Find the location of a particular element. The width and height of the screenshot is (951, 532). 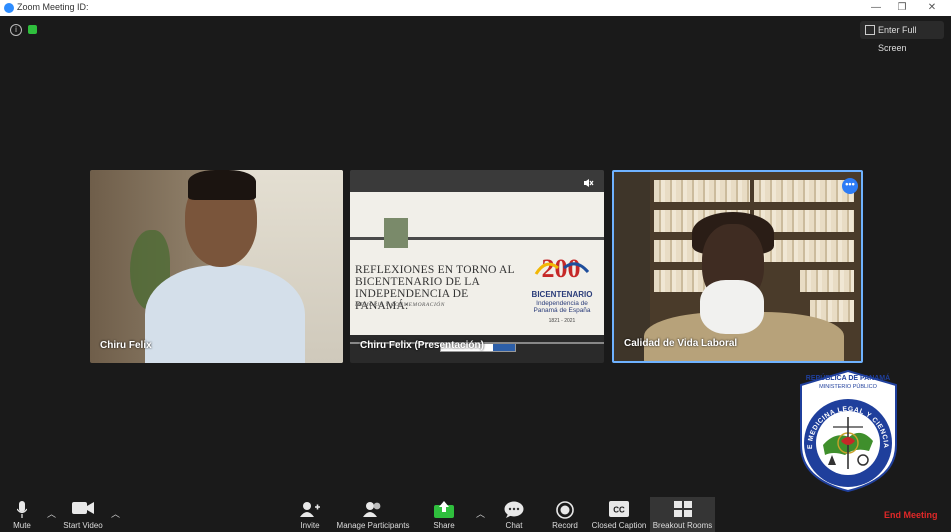

chat-button: Chat is located at coordinates (514, 514).